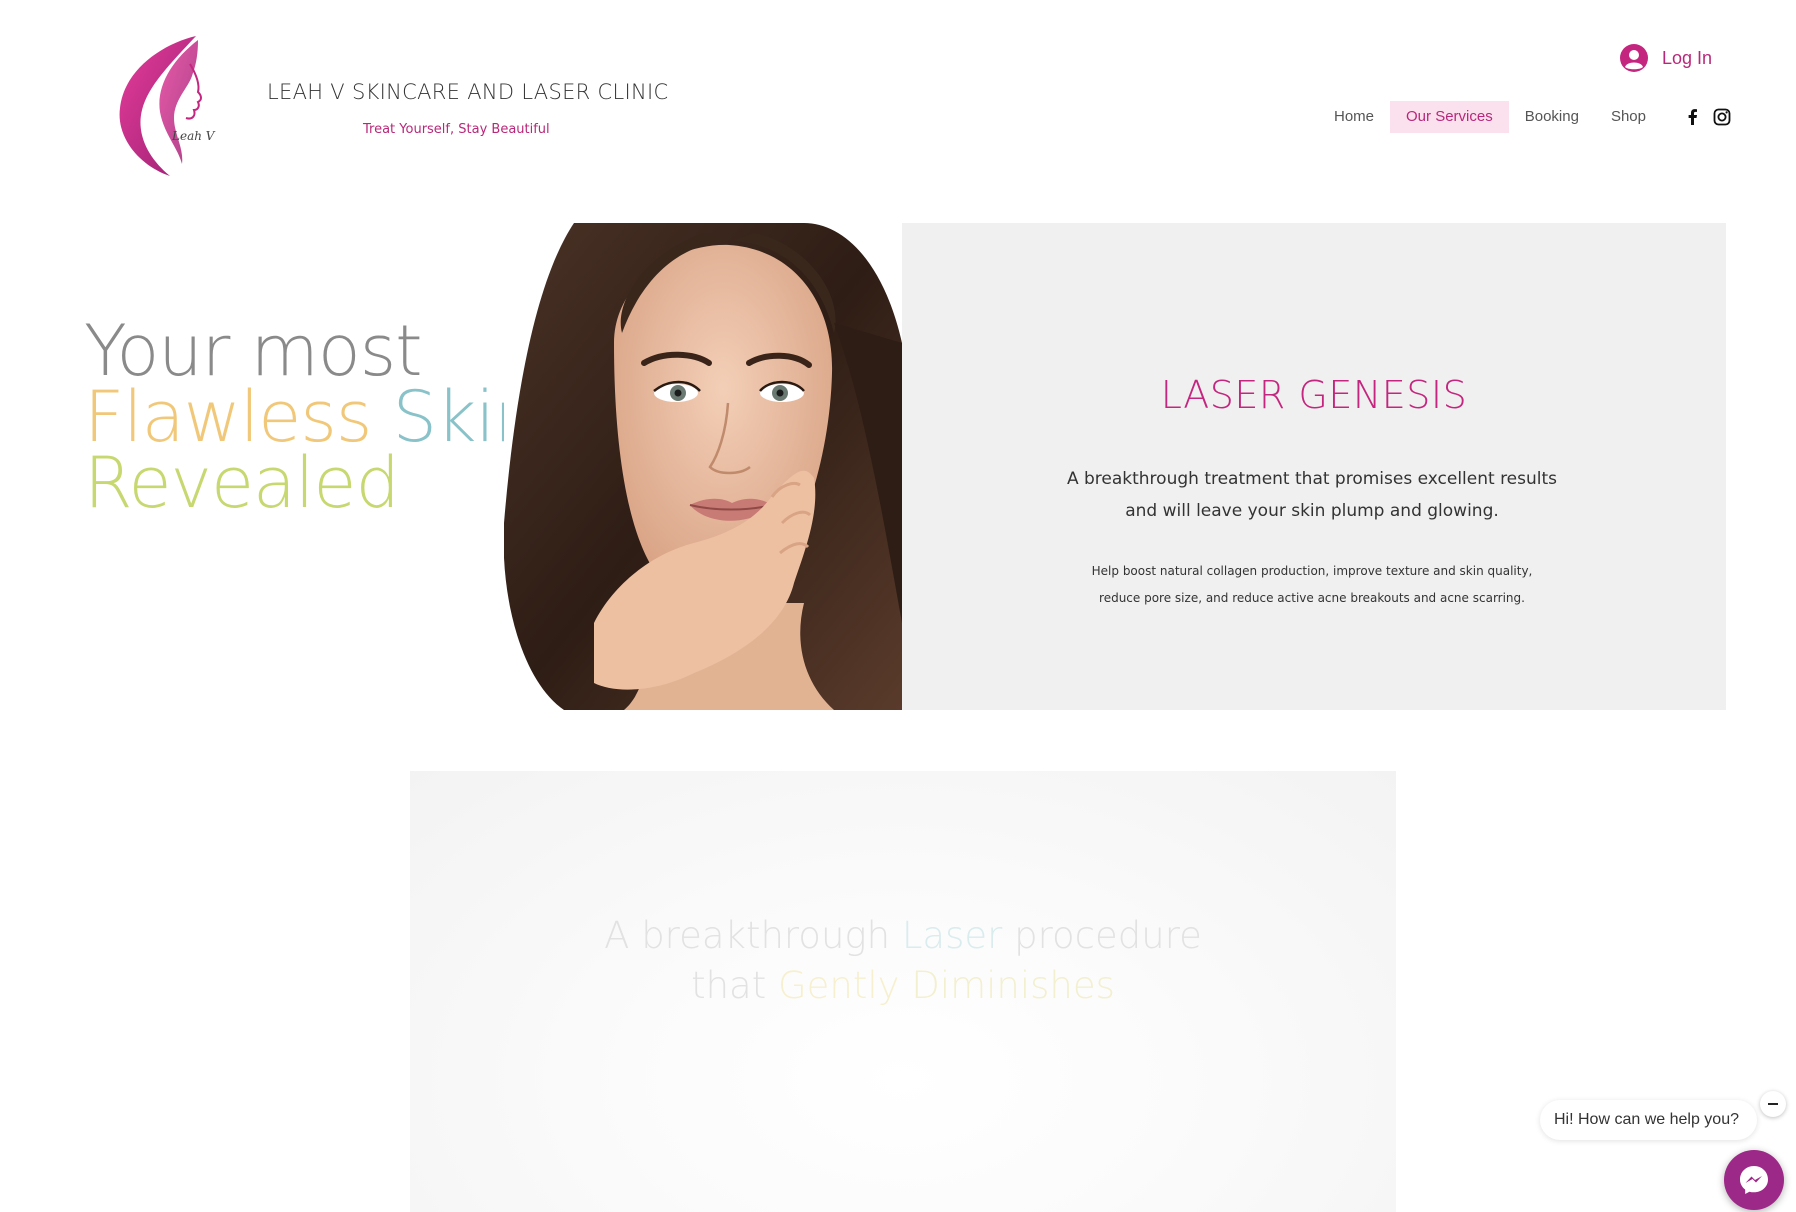  I want to click on messenger-icon, so click(1754, 1180).